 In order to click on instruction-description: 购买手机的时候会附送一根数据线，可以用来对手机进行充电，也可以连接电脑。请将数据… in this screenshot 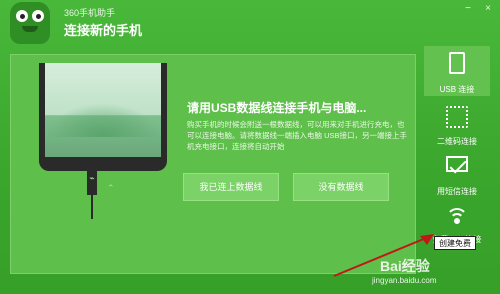, I will do `click(297, 135)`.